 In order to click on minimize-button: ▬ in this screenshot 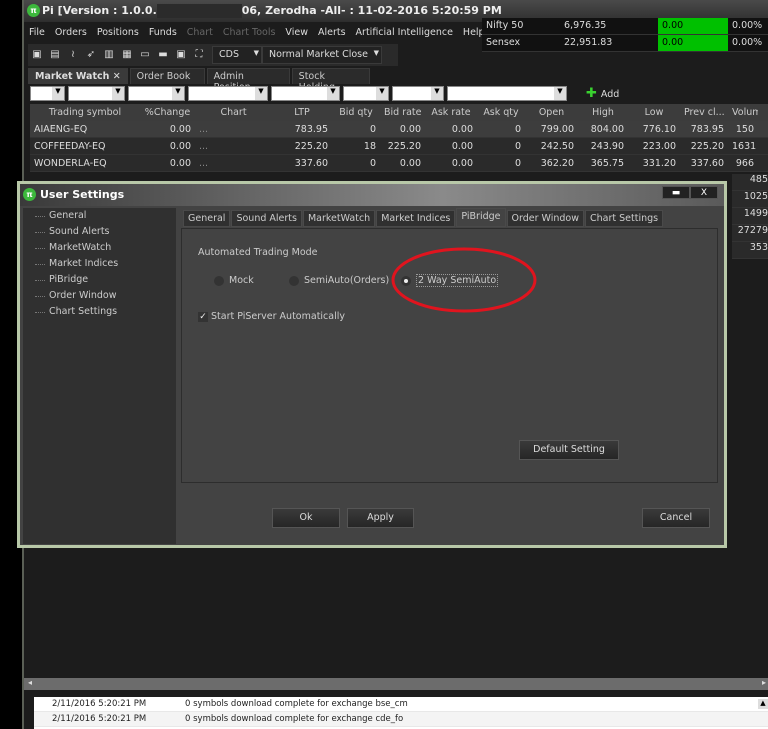, I will do `click(676, 192)`.